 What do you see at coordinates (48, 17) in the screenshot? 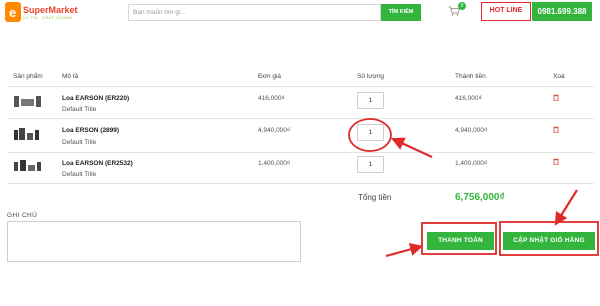
I see `brand-tagline: UY TÍN · CHẤT LƯỢNG` at bounding box center [48, 17].